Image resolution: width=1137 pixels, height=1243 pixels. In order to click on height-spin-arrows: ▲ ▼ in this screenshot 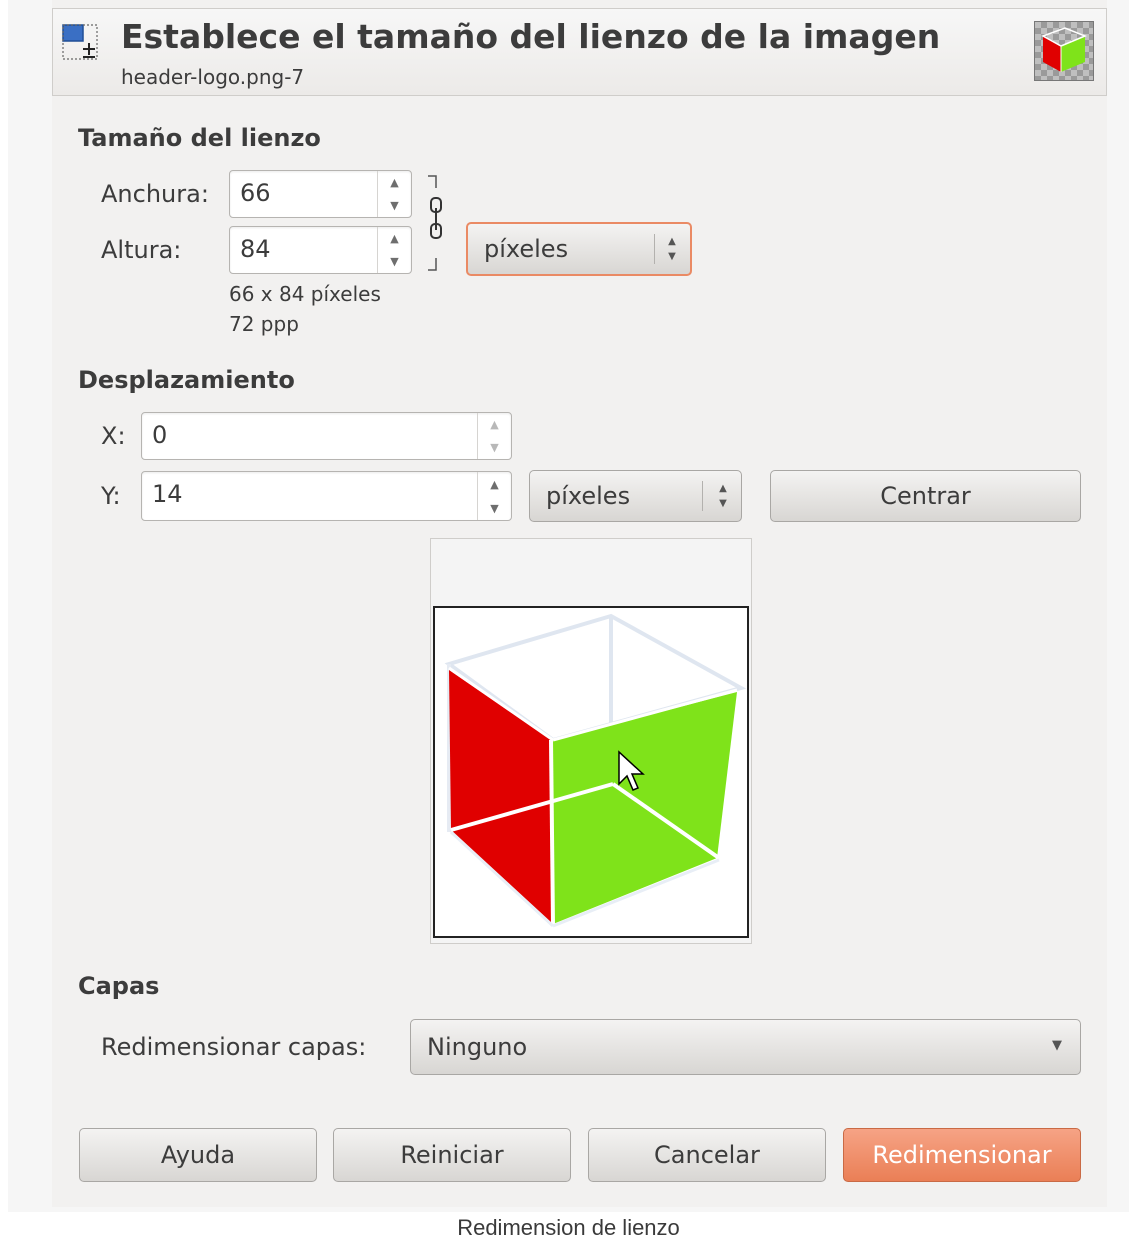, I will do `click(394, 250)`.